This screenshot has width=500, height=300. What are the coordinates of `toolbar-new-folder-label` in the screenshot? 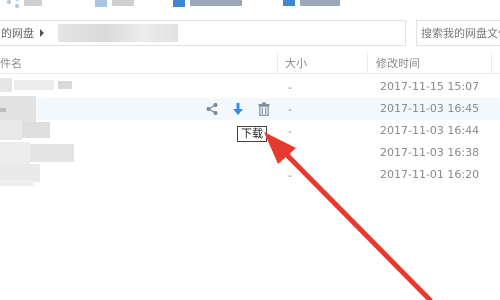 It's located at (216, 3).